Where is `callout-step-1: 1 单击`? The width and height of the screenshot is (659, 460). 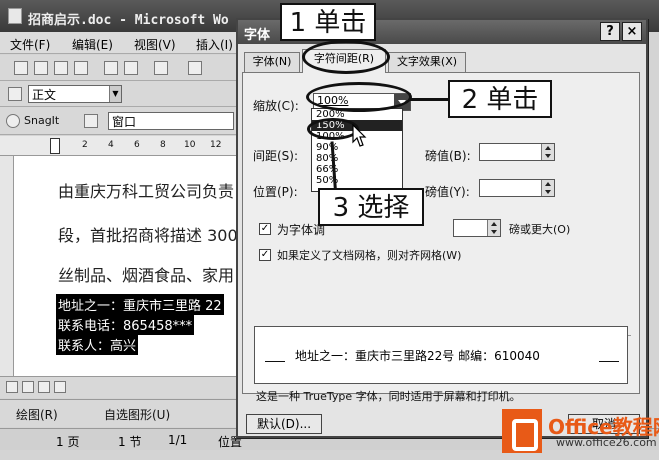 callout-step-1: 1 单击 is located at coordinates (328, 22).